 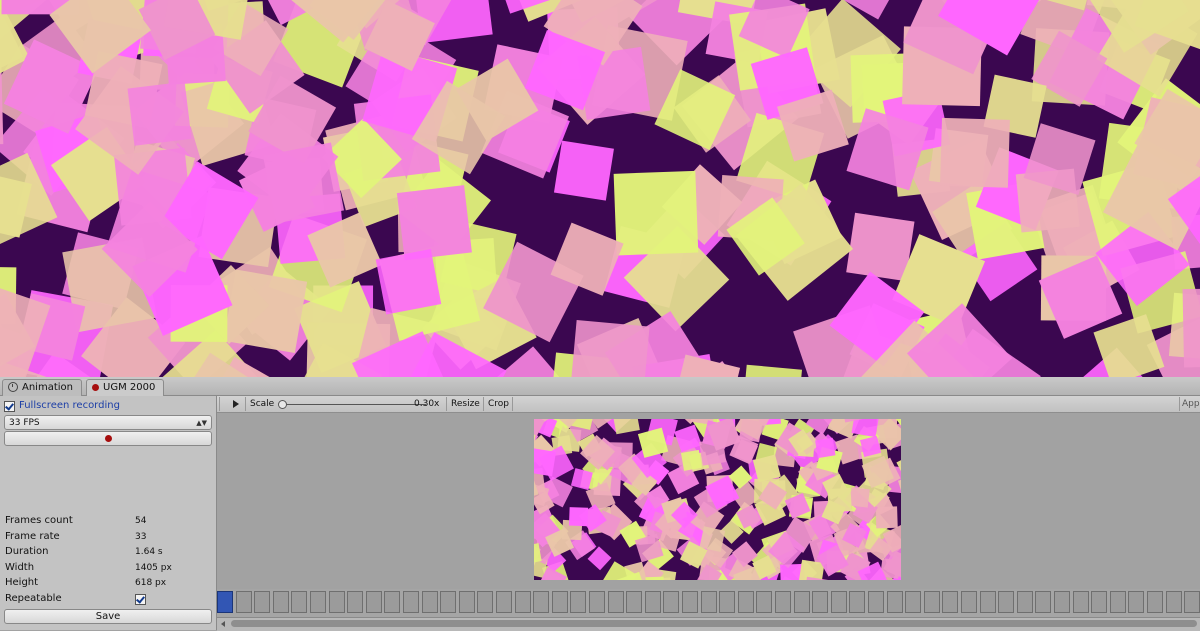 I want to click on fps-select: 33 FPS ▲▼, so click(x=108, y=422).